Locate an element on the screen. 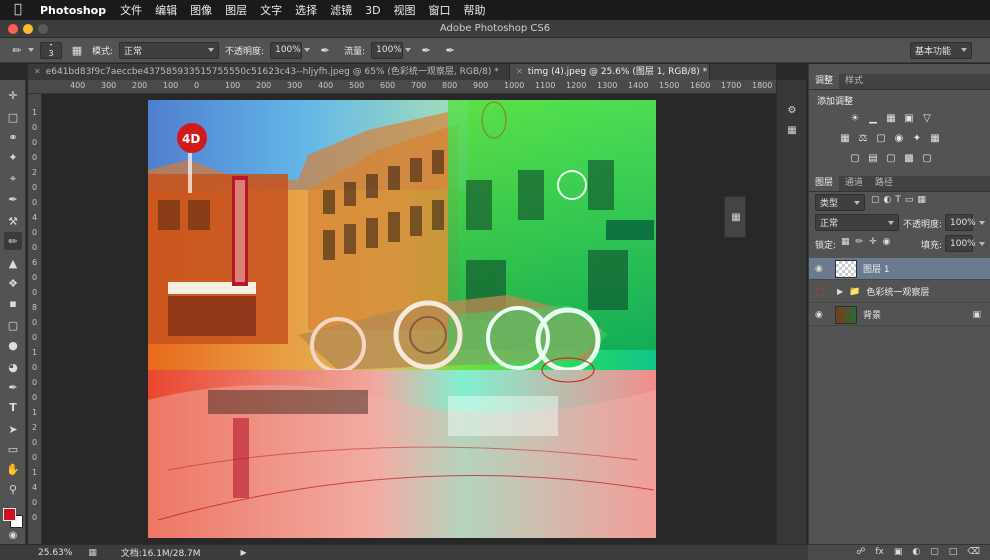 This screenshot has height=560, width=990. brightness-icon: ☀ is located at coordinates (855, 118).